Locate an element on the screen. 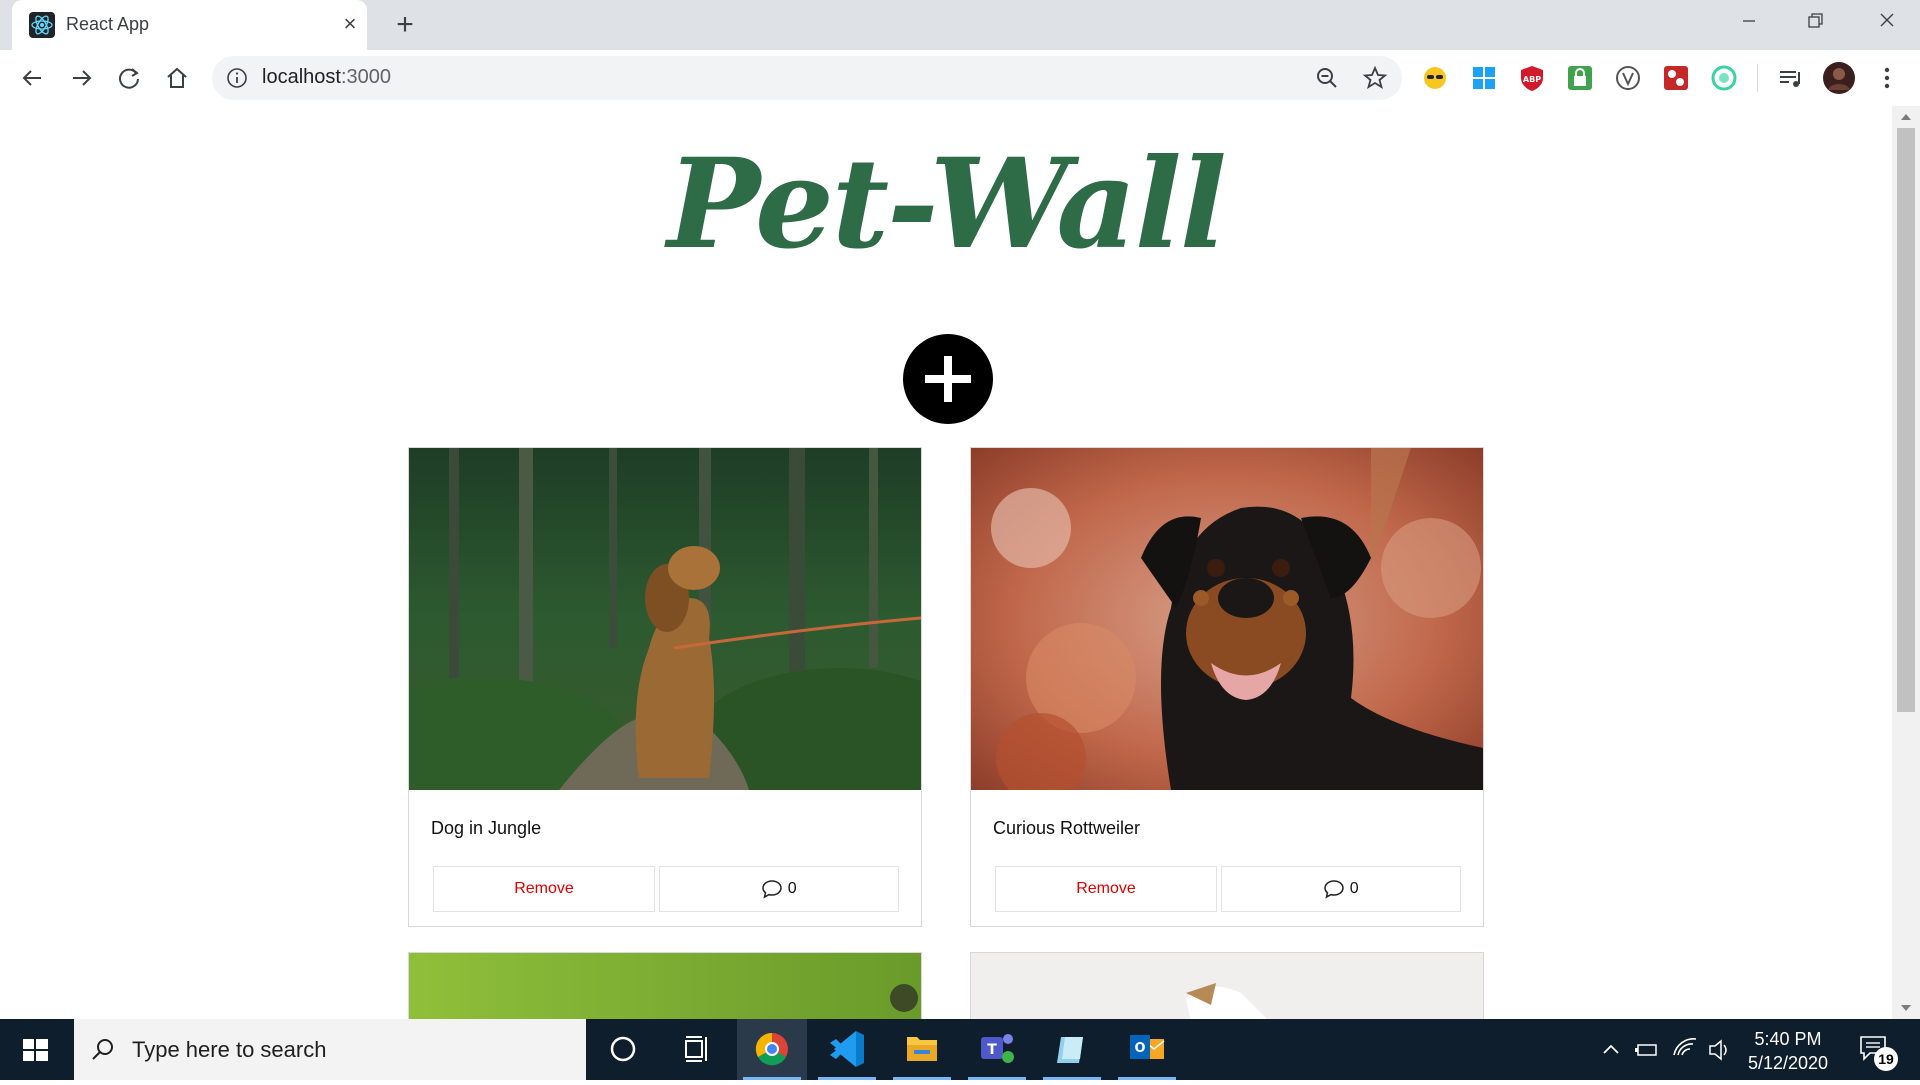  taskbar-chrome is located at coordinates (772, 1049).